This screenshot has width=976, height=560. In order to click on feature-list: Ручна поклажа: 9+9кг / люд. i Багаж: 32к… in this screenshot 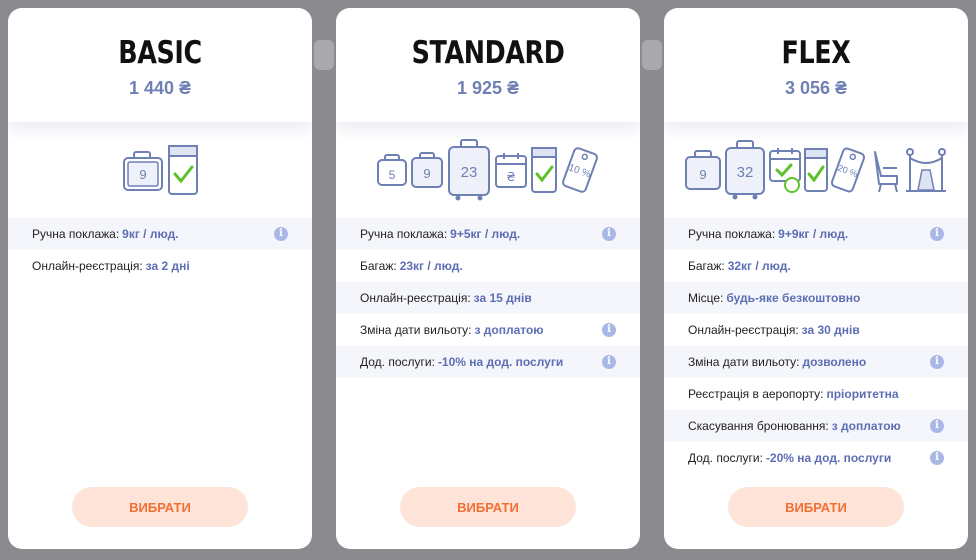, I will do `click(816, 346)`.